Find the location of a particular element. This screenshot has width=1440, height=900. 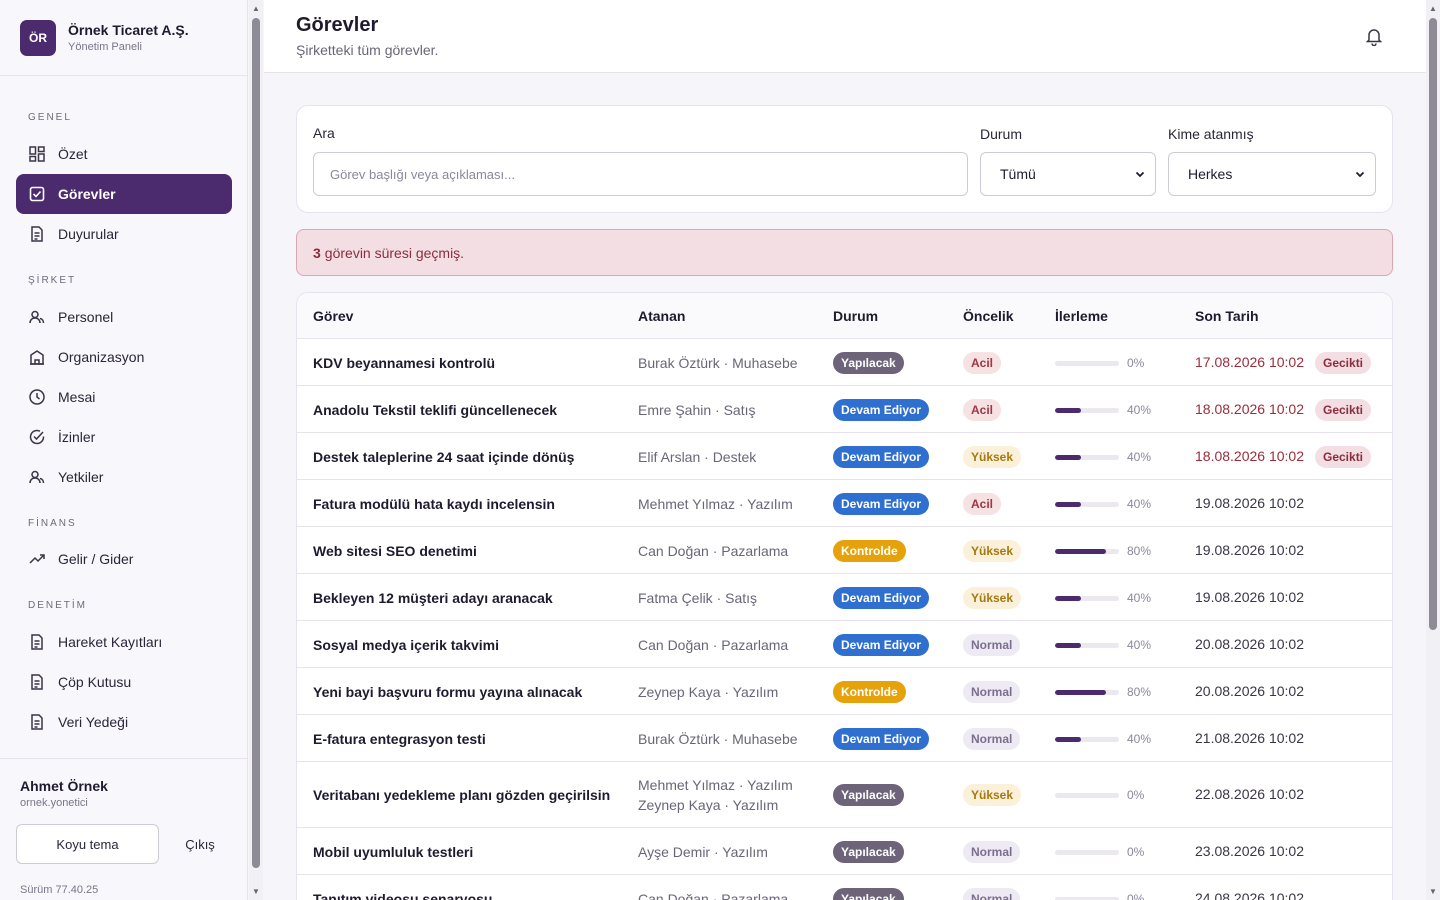

version-label: Sürüm 77.40.25 is located at coordinates (59, 890).